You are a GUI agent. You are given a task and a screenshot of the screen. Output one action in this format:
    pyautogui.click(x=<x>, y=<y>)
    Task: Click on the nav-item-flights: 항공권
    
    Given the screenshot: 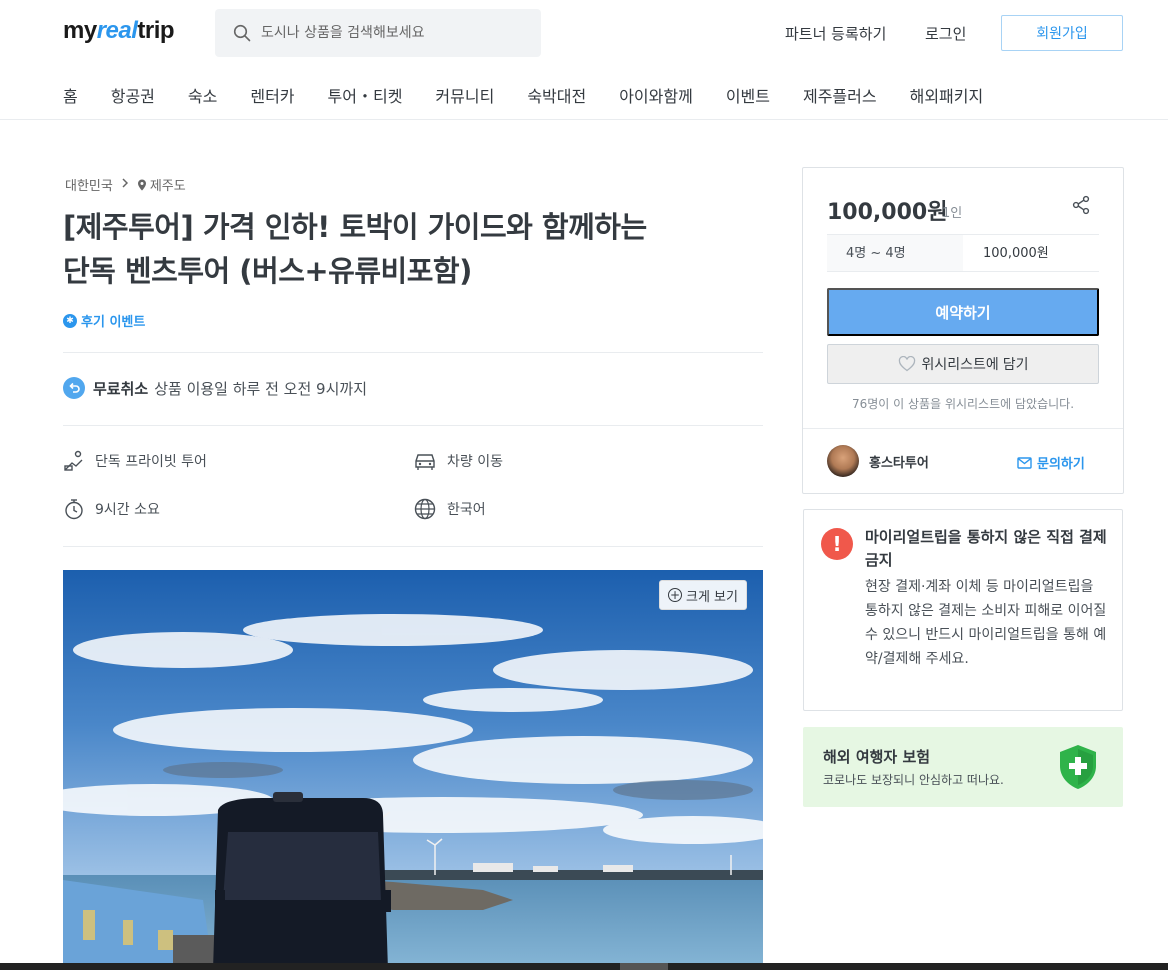 What is the action you would take?
    pyautogui.click(x=133, y=95)
    